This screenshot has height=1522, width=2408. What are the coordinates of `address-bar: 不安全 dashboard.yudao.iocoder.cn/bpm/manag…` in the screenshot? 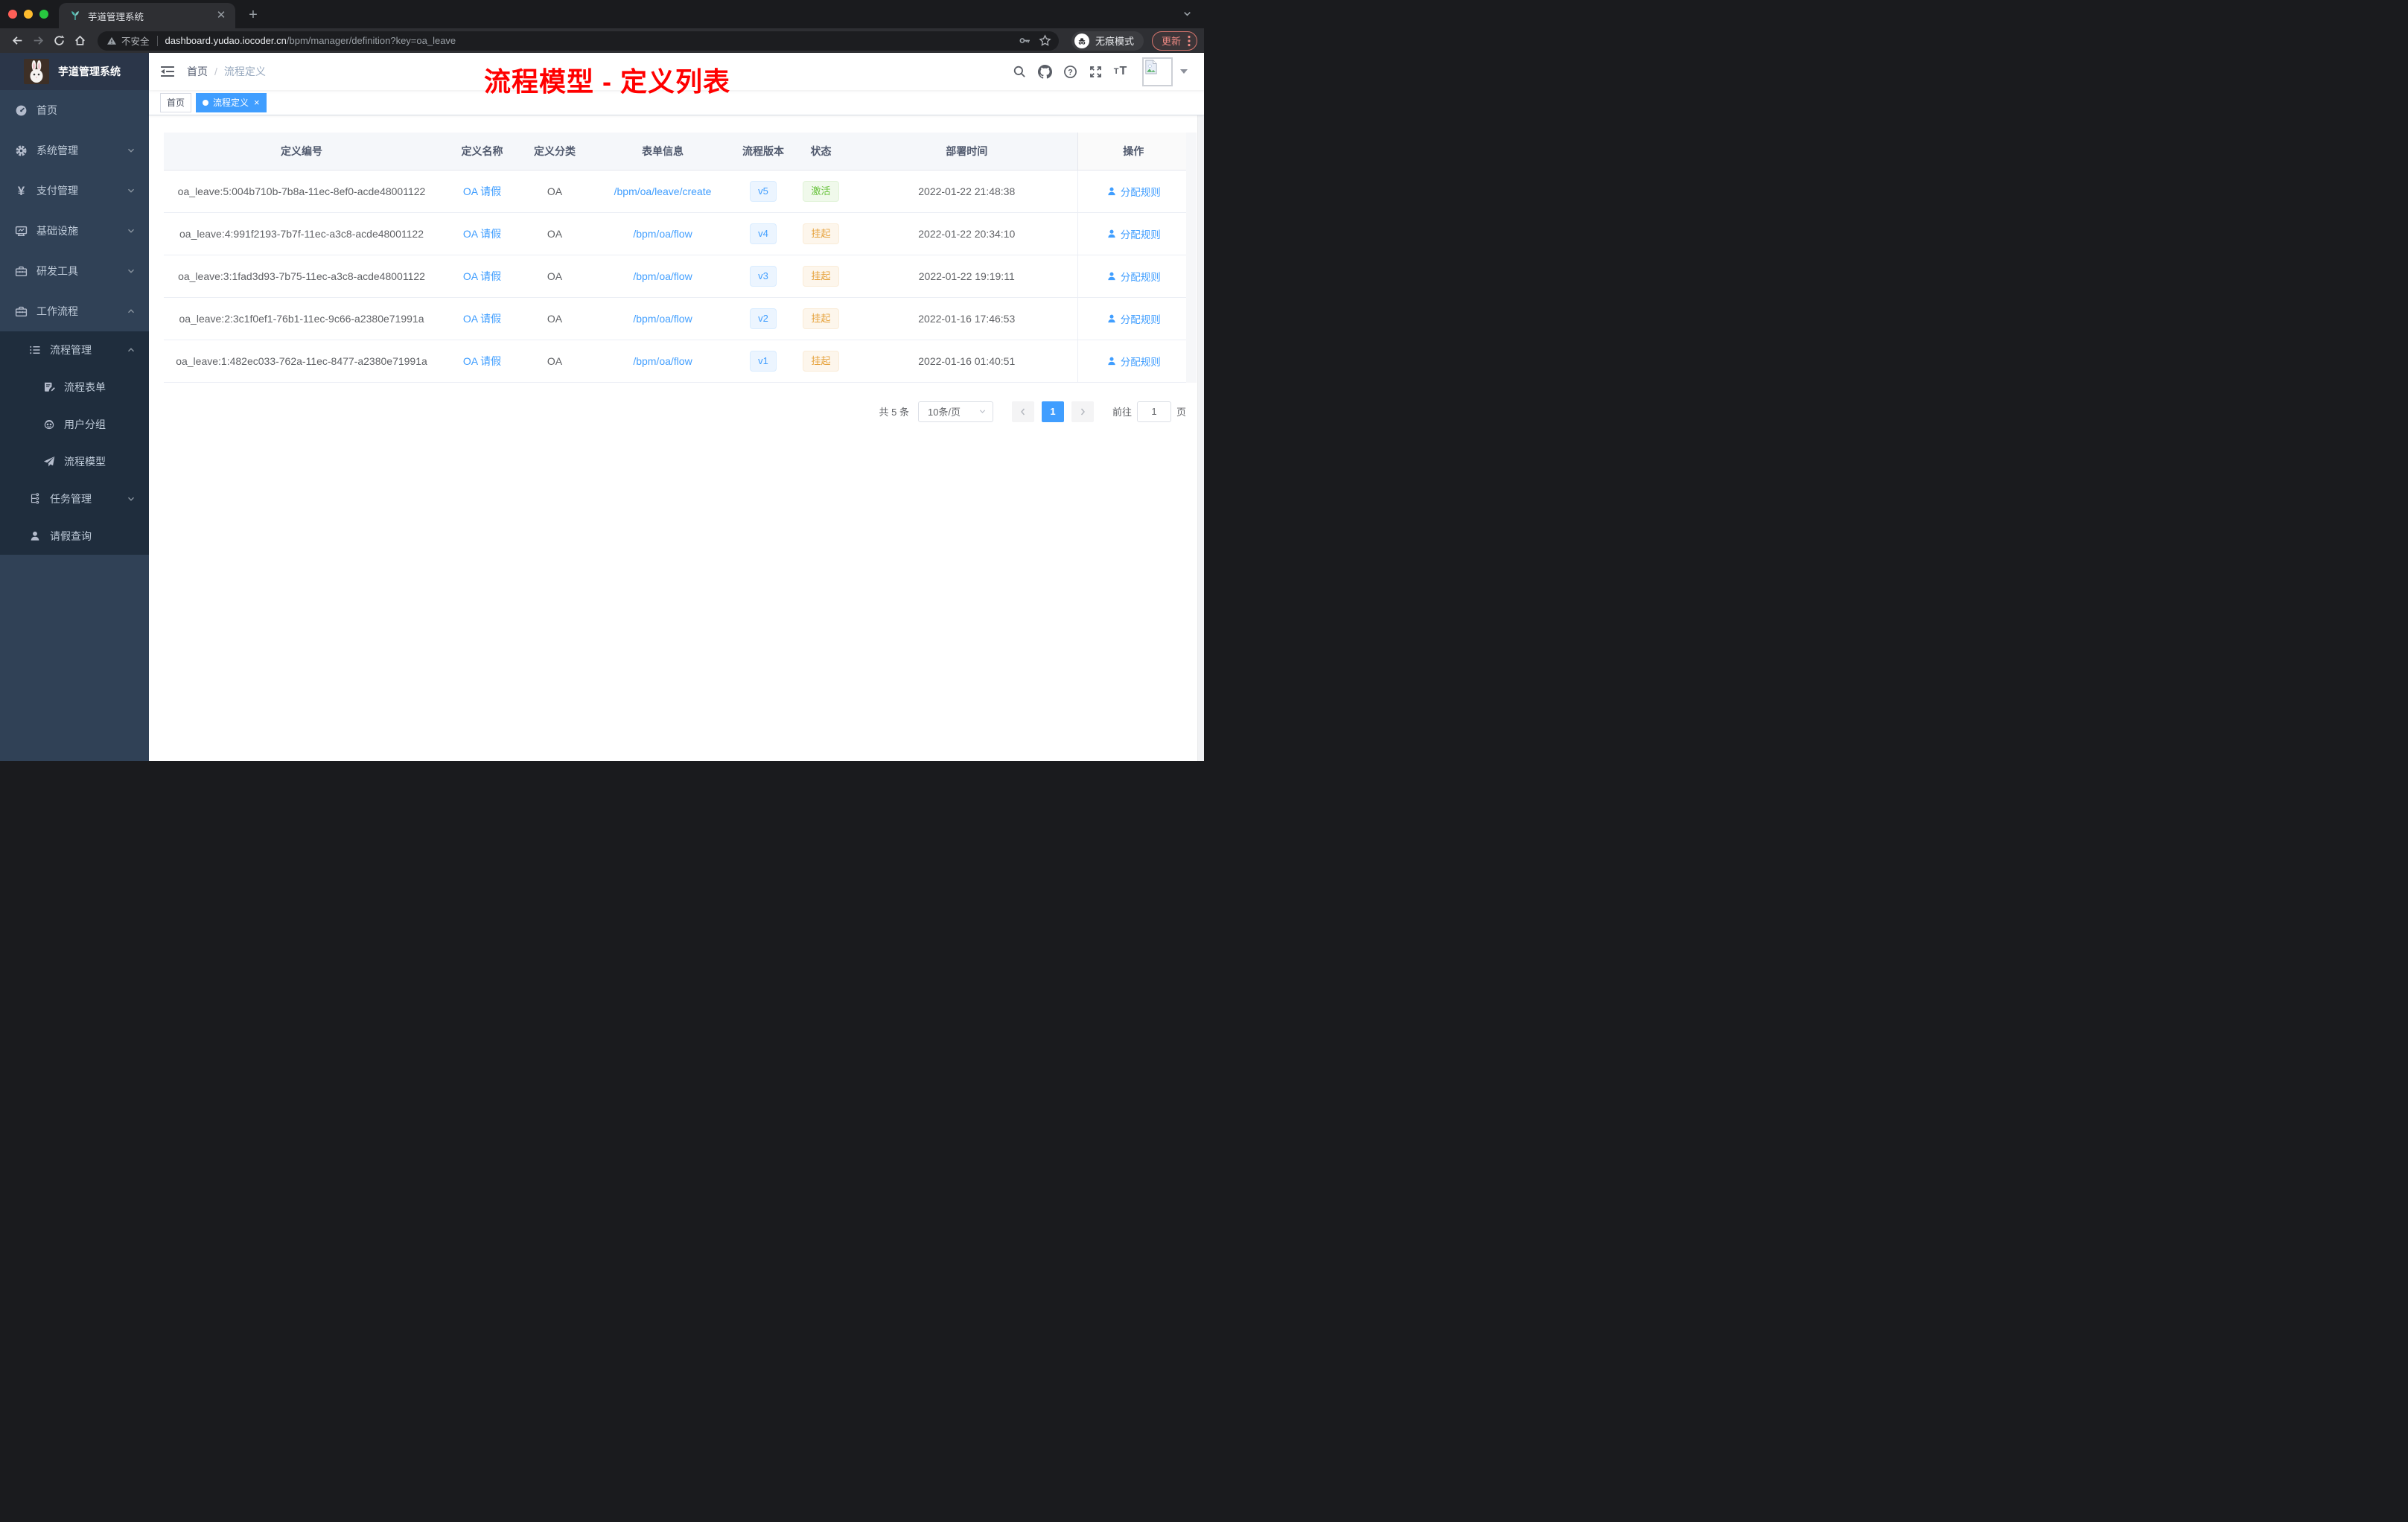 It's located at (578, 41).